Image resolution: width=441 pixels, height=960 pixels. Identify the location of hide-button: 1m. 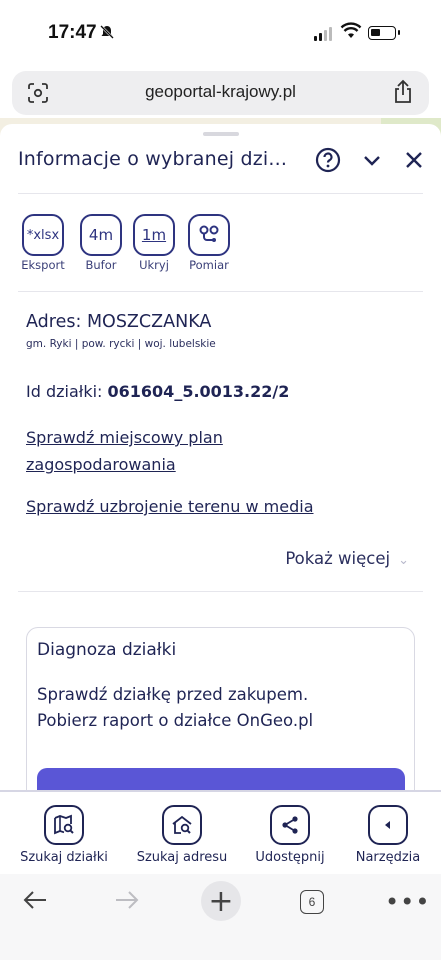
(154, 235).